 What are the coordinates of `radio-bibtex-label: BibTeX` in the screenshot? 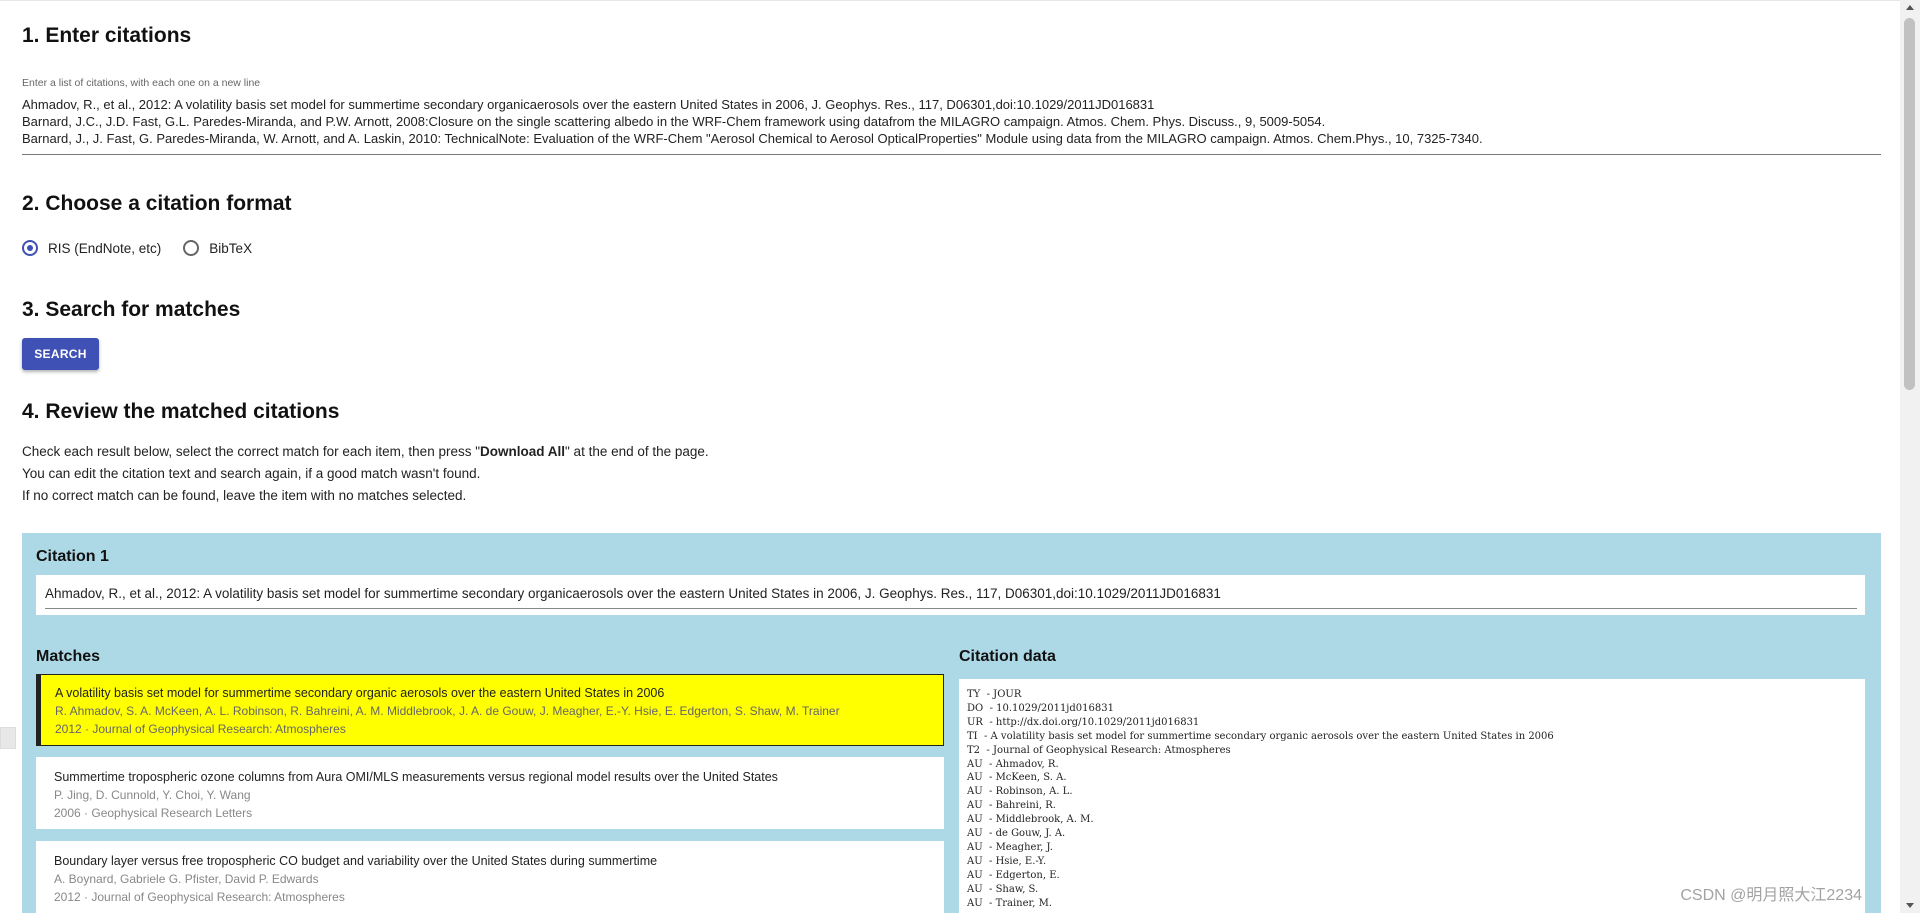 It's located at (231, 248).